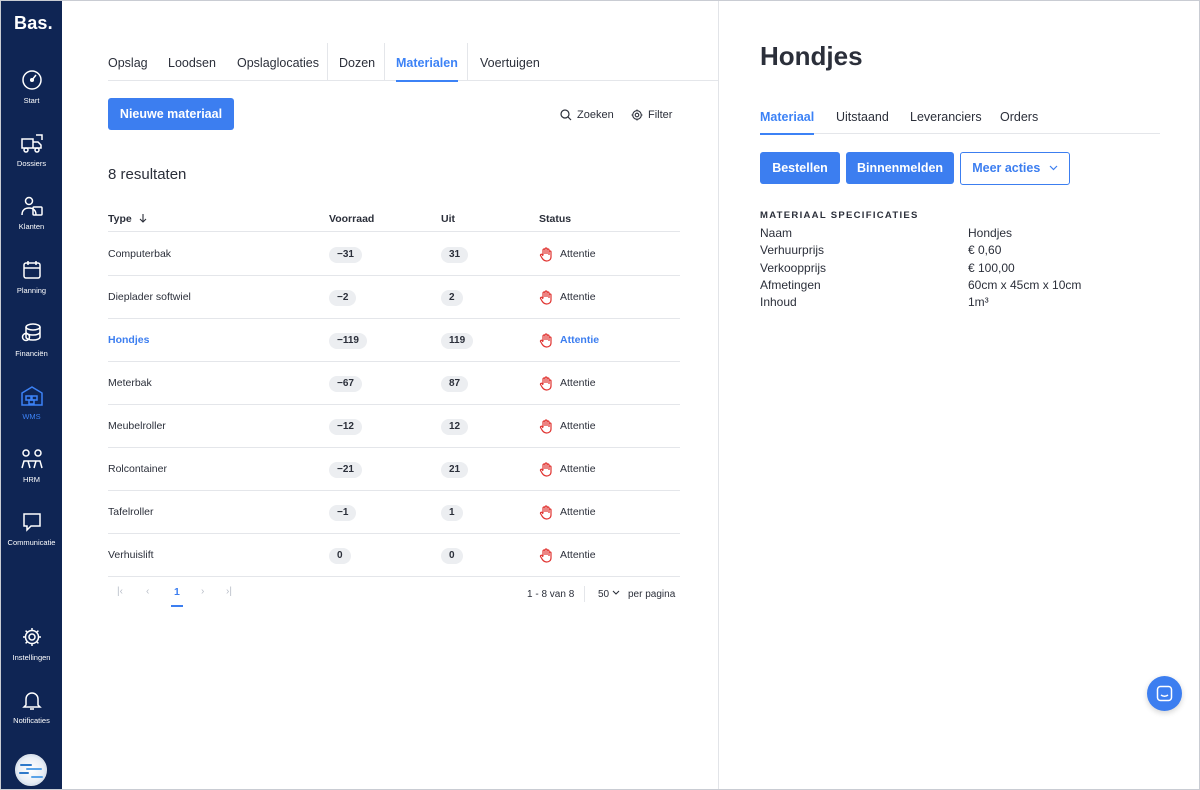  What do you see at coordinates (31, 206) in the screenshot?
I see `customers-icon` at bounding box center [31, 206].